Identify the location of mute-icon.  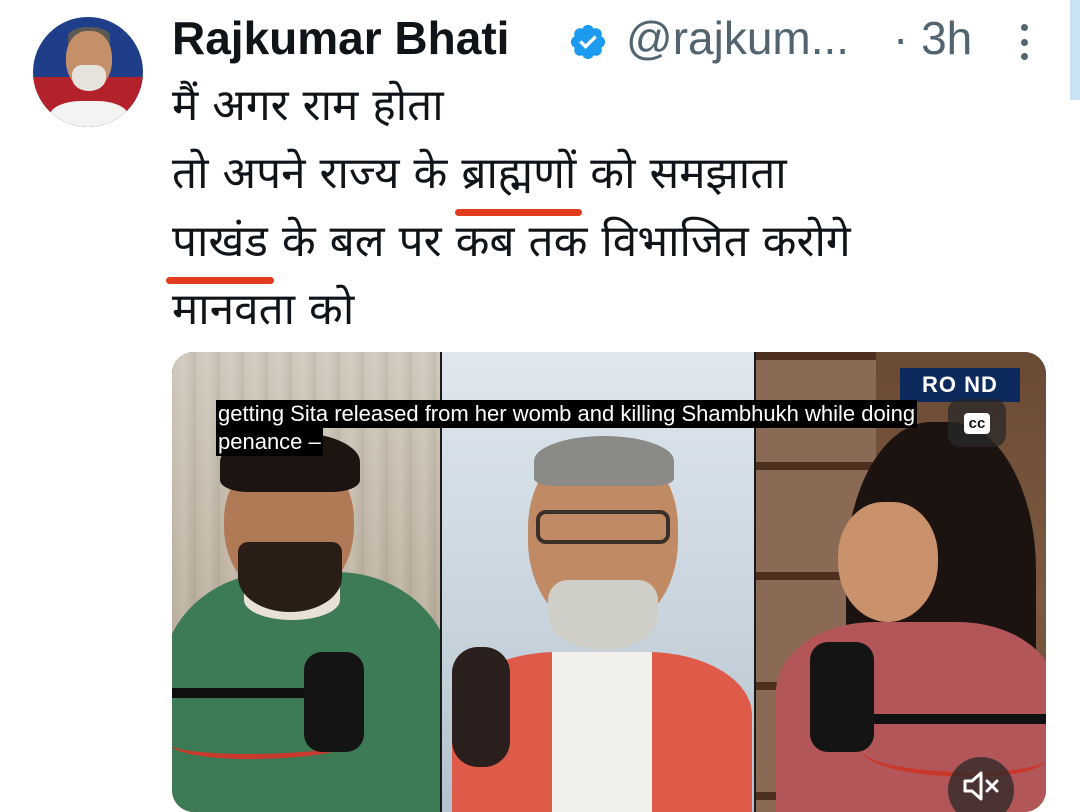
(981, 786).